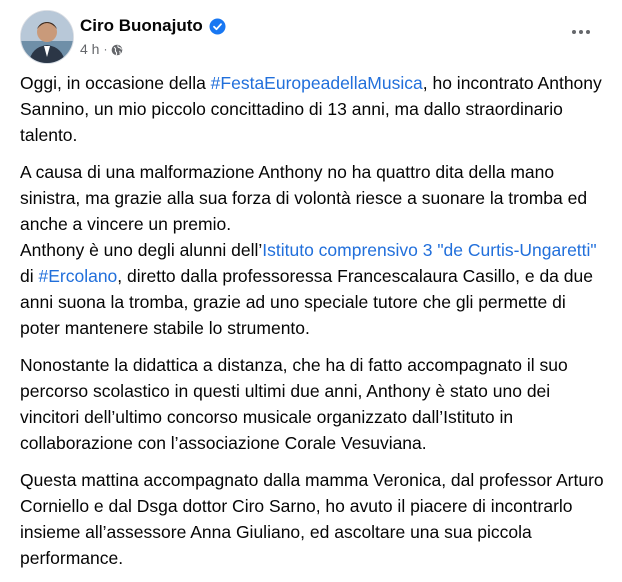  I want to click on post-text: di, so click(29, 276).